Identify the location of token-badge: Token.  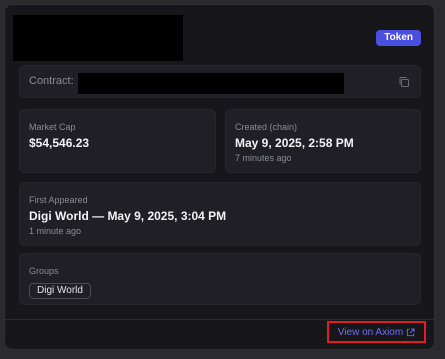
(398, 38).